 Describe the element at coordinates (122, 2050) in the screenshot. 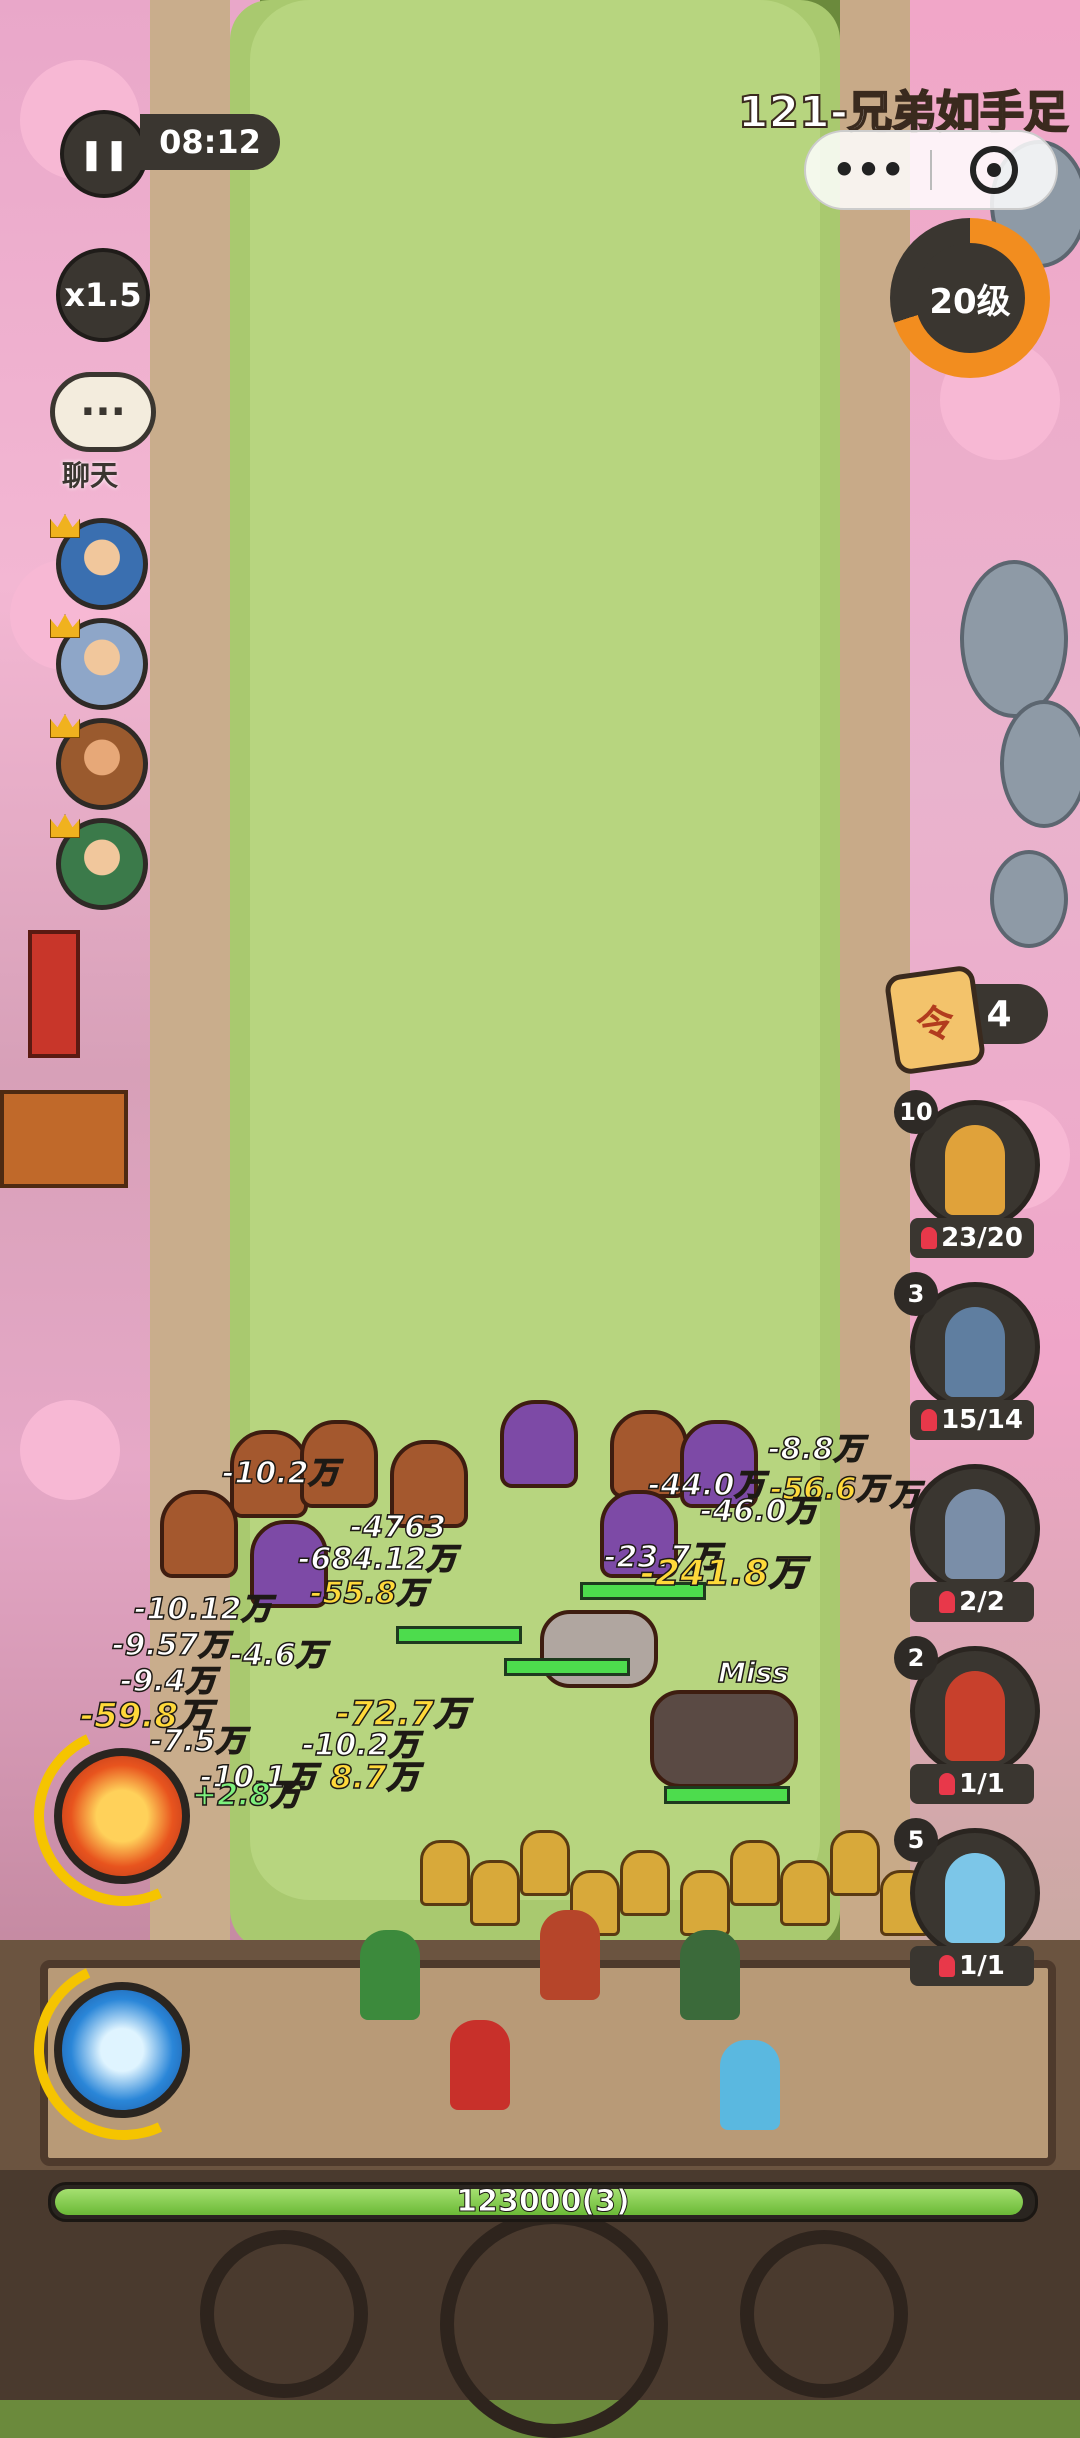

I see `wave-skill-button` at that location.